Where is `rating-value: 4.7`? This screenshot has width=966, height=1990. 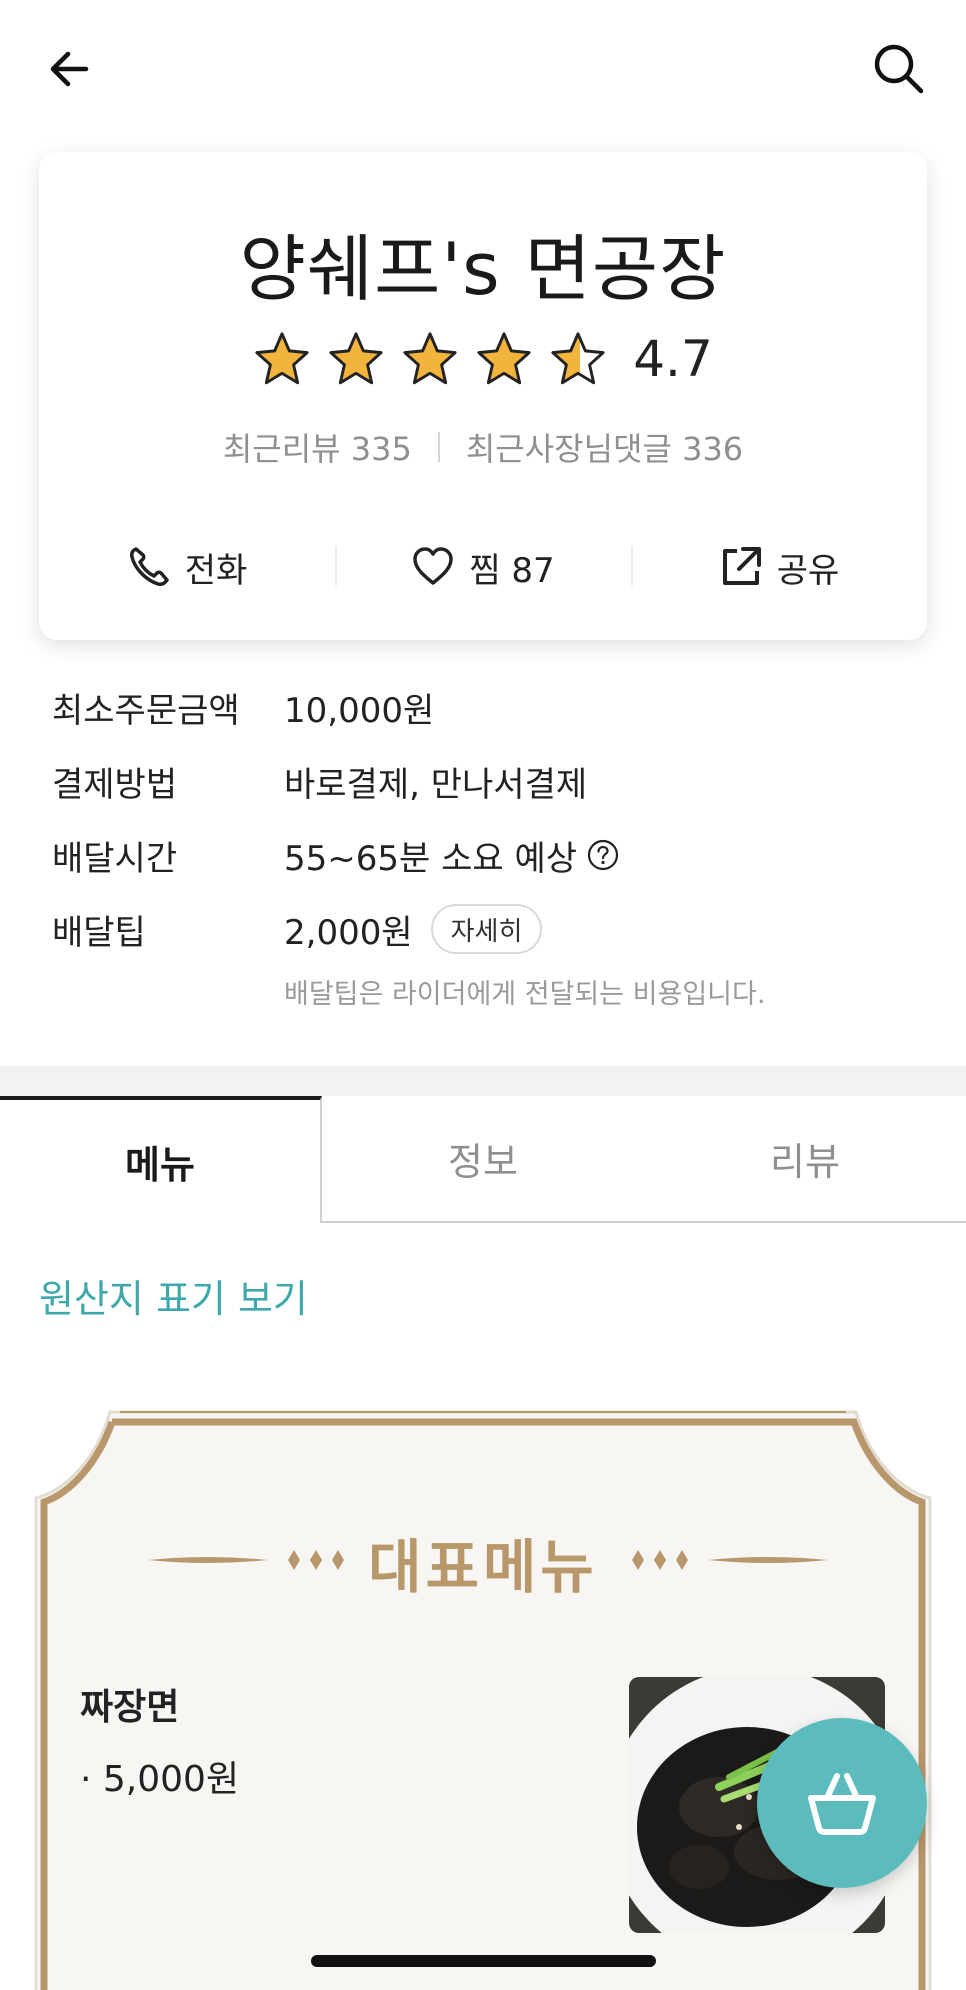 rating-value: 4.7 is located at coordinates (673, 359).